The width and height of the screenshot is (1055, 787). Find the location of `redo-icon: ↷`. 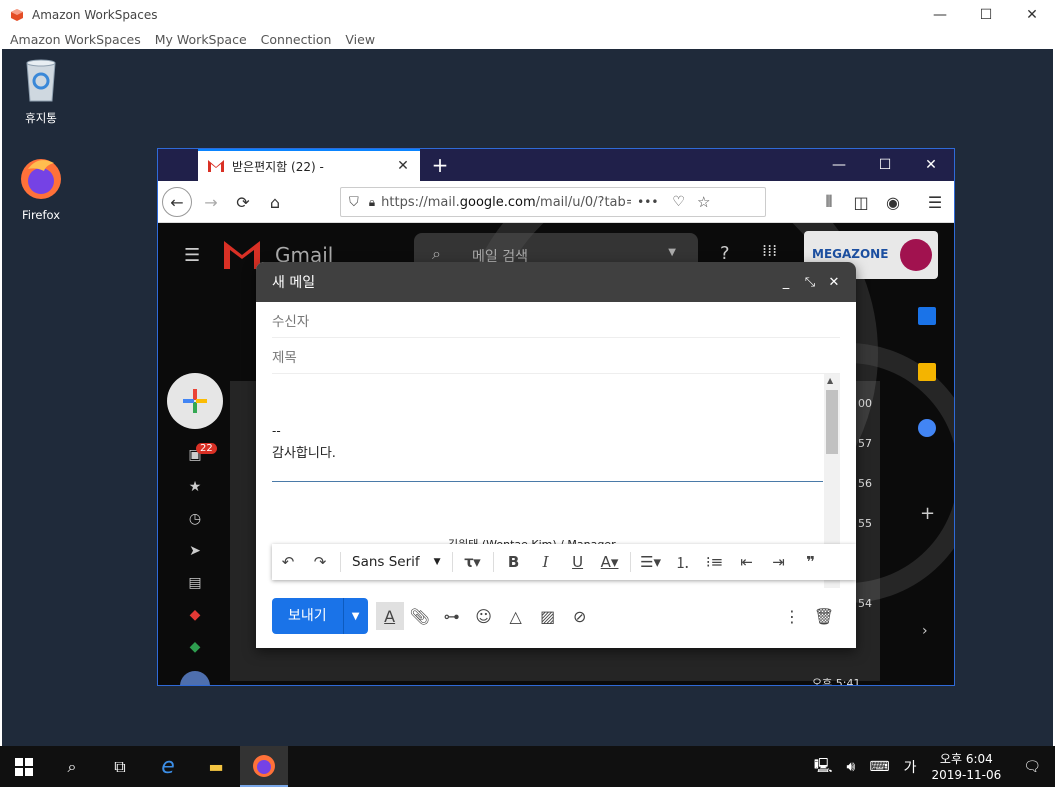

redo-icon: ↷ is located at coordinates (320, 562).